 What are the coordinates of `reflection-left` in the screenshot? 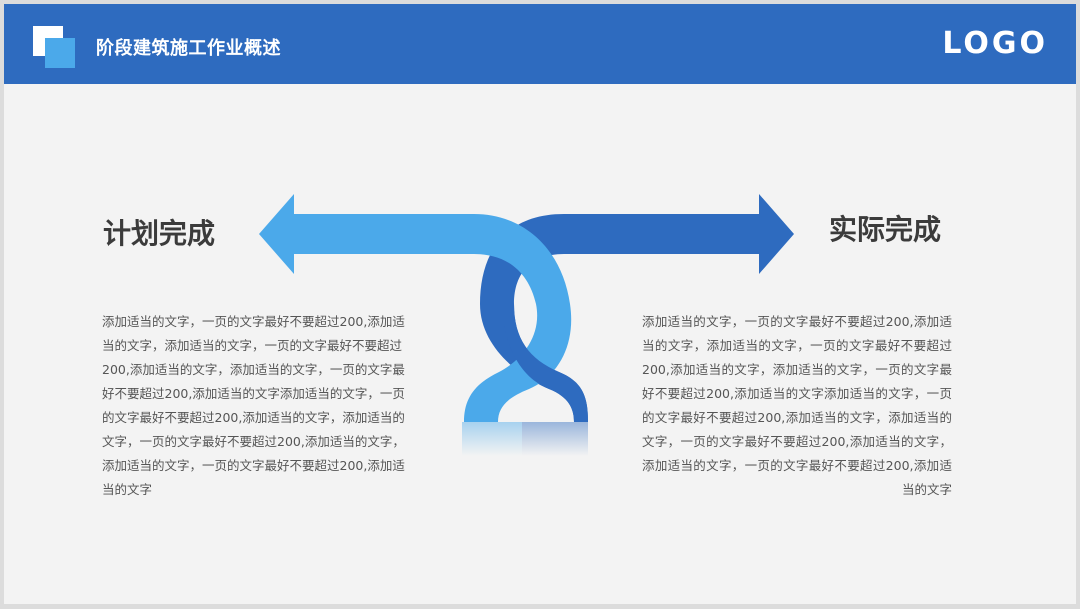 It's located at (492, 439).